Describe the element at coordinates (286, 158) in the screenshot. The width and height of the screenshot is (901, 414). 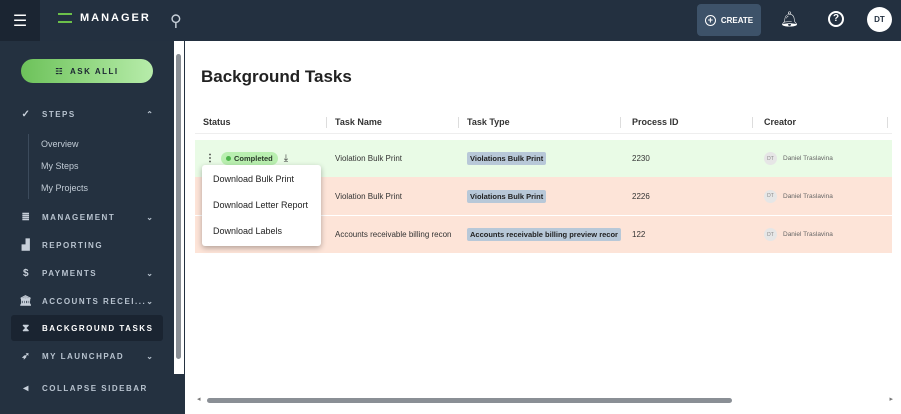
I see `download-icon: ⤓` at that location.